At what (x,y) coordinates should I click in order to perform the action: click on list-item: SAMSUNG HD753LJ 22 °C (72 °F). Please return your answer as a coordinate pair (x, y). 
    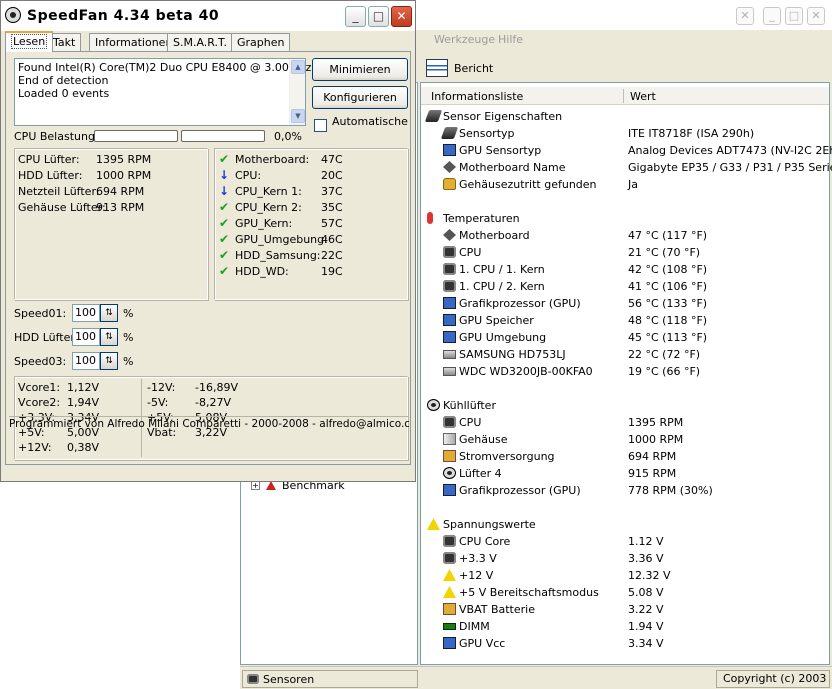
    Looking at the image, I should click on (625, 354).